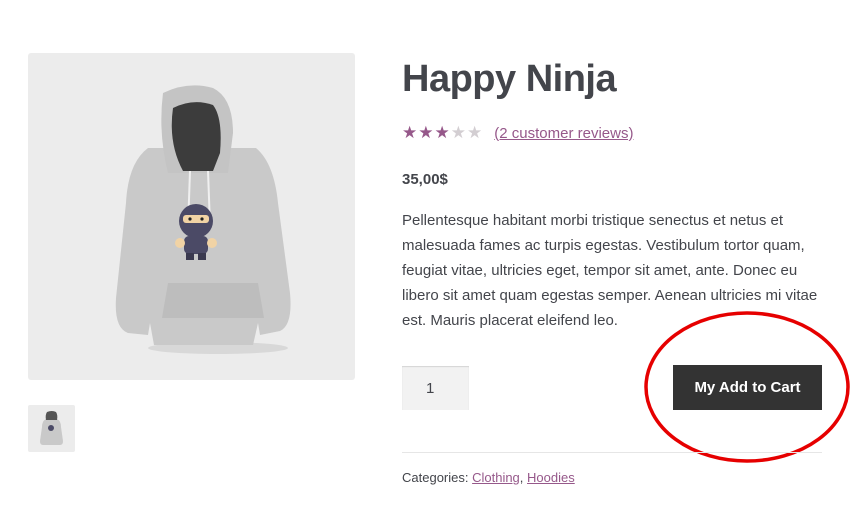  Describe the element at coordinates (551, 477) in the screenshot. I see `category-link-hoodies: Hoodies` at that location.